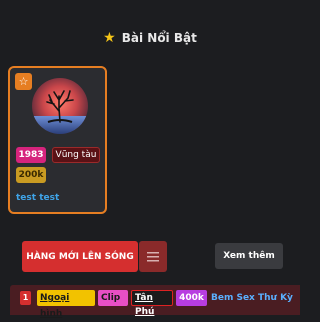 Image resolution: width=320 pixels, height=322 pixels. I want to click on price-tag: 200k, so click(31, 175).